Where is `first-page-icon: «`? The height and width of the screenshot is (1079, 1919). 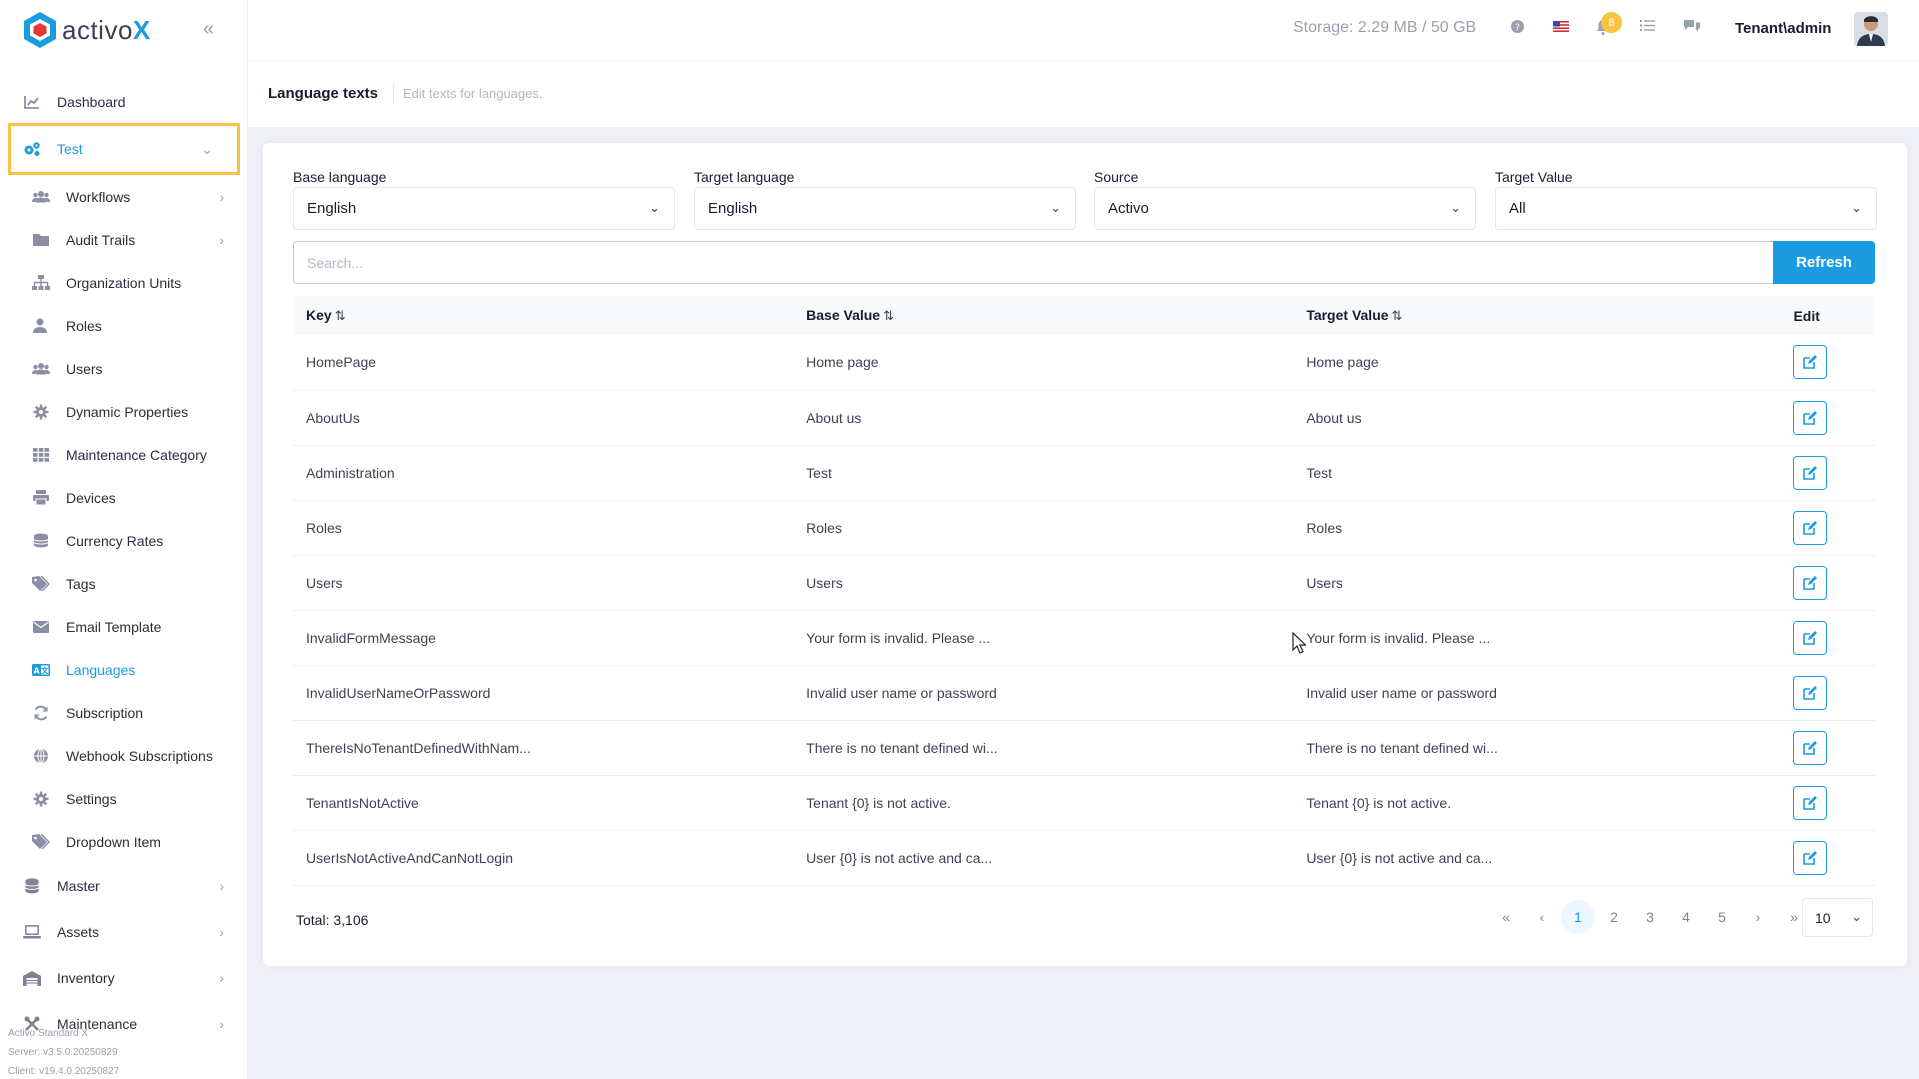
first-page-icon: « is located at coordinates (1506, 917).